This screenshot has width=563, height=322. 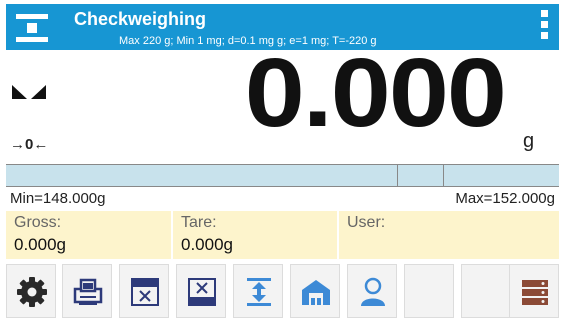 I want to click on min-limit: Min=148.000g, so click(x=58, y=198).